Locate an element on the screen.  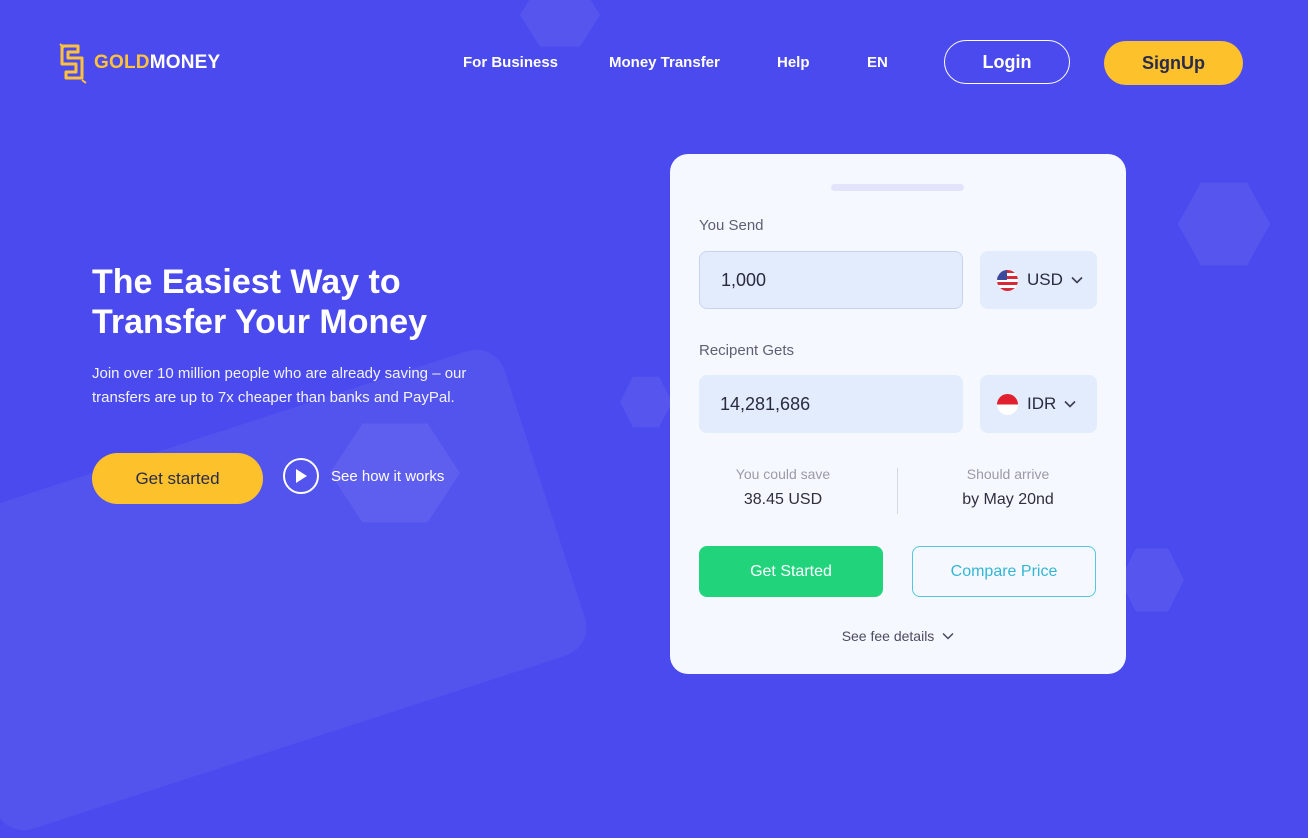
savings-stat: You could save 38.45 USD is located at coordinates (783, 487).